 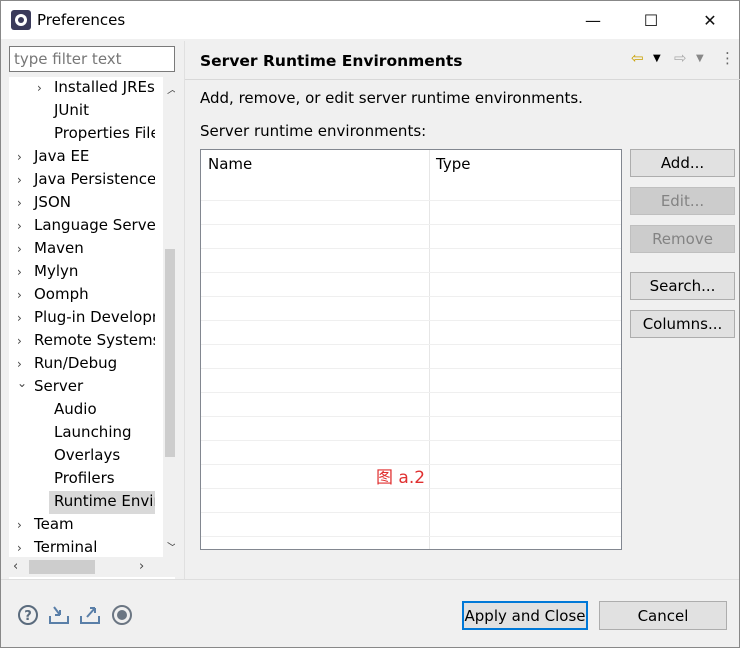 What do you see at coordinates (92, 59) in the screenshot?
I see `filter-input` at bounding box center [92, 59].